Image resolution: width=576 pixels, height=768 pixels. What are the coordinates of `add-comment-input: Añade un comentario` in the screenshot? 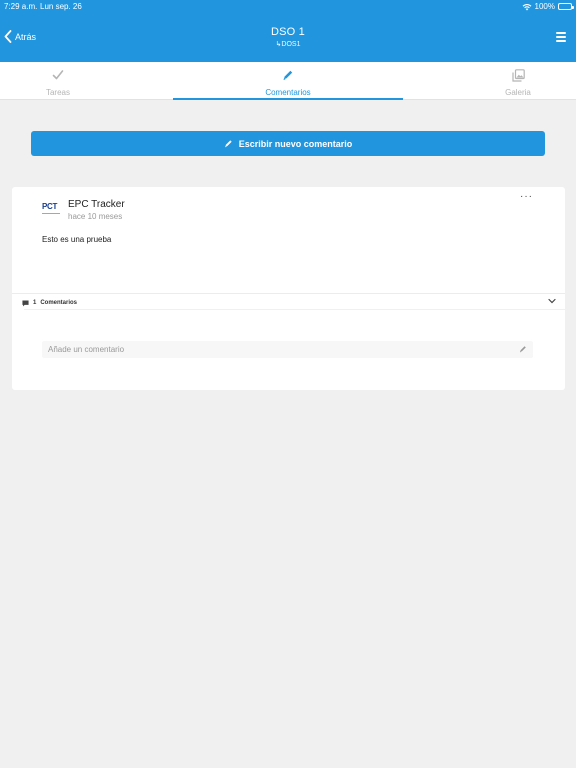 It's located at (287, 349).